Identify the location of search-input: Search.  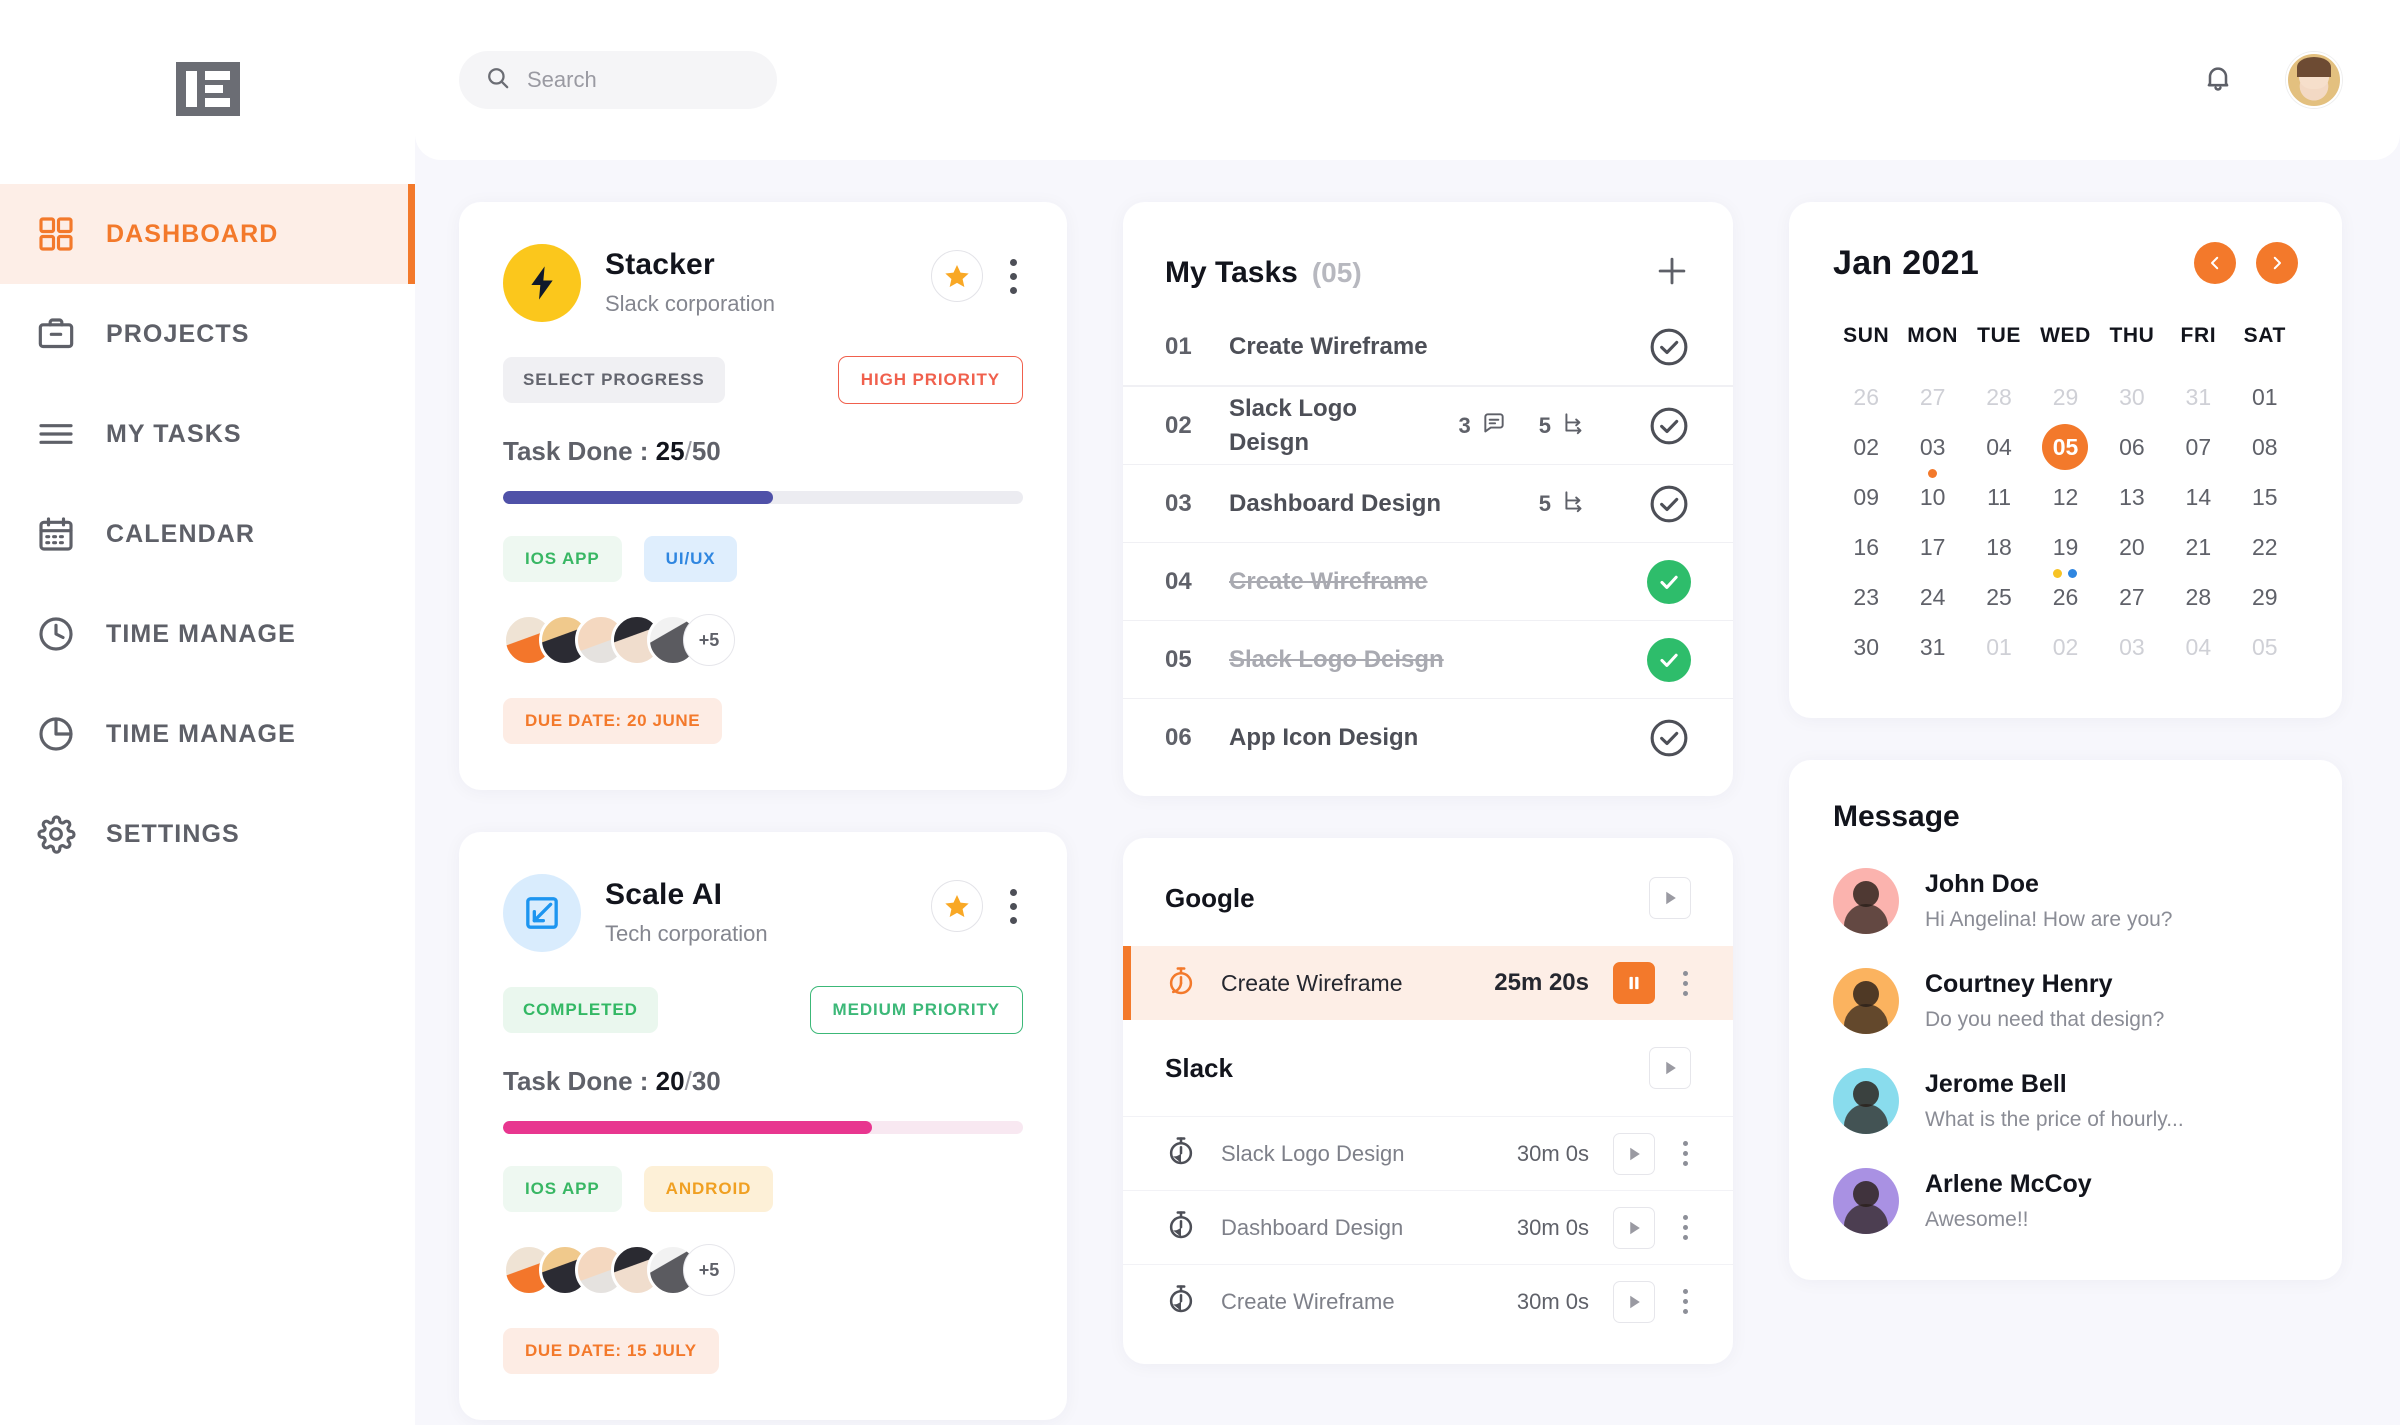
(618, 80).